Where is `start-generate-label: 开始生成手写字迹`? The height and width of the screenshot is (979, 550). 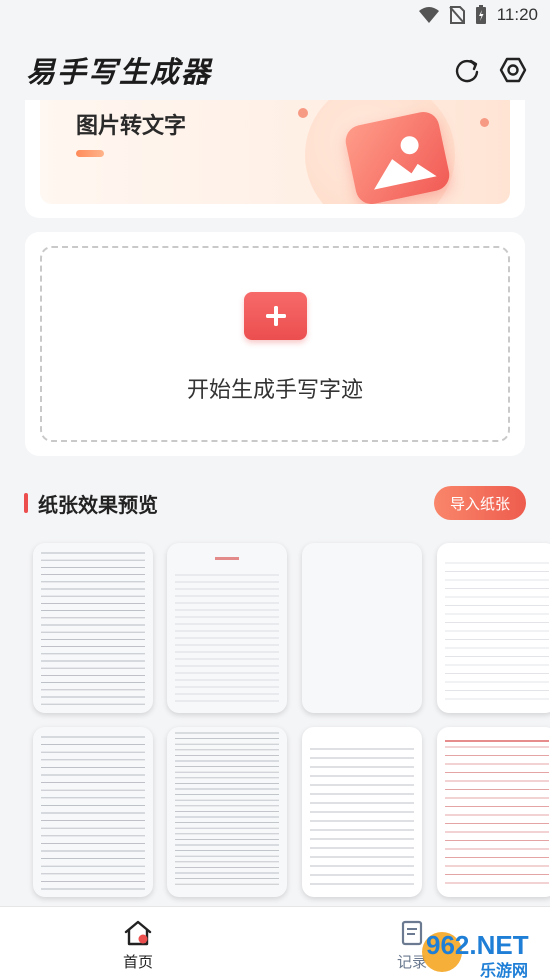
start-generate-label: 开始生成手写字迹 is located at coordinates (274, 390).